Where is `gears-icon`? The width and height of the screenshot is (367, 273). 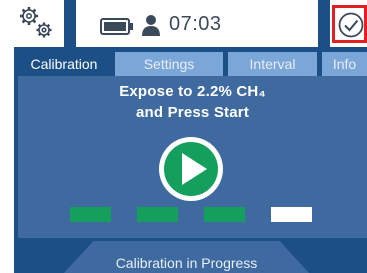 gears-icon is located at coordinates (36, 22).